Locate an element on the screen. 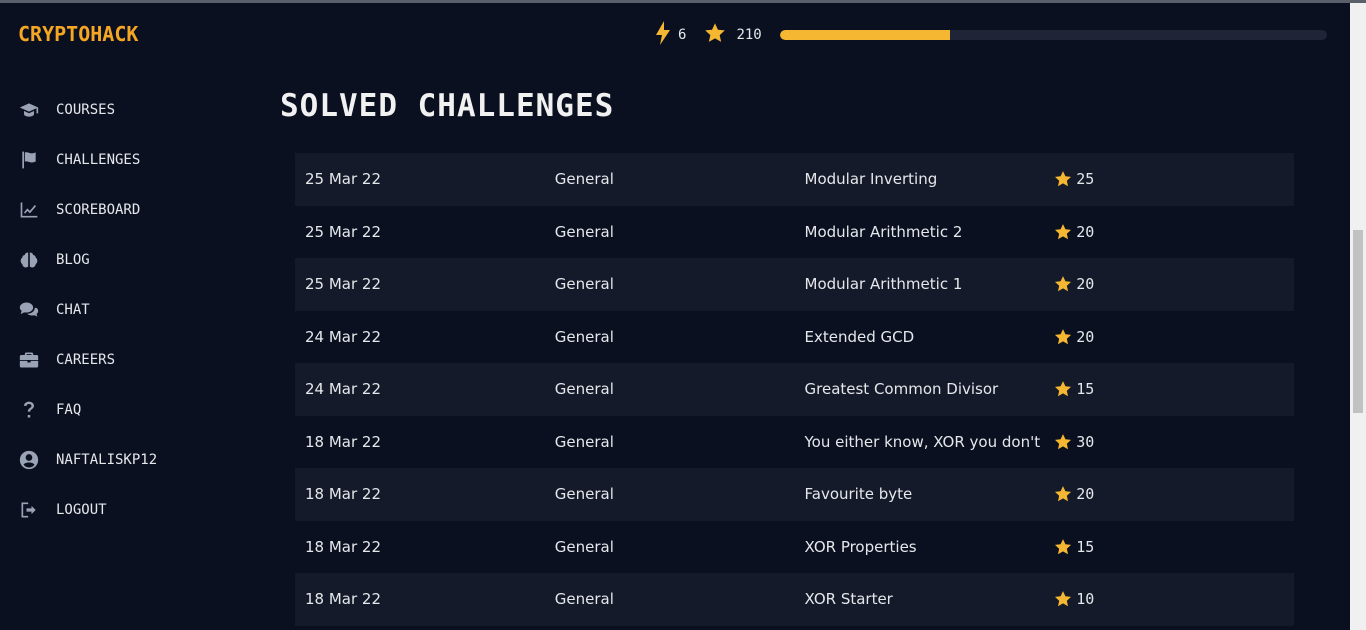 Image resolution: width=1366 pixels, height=630 pixels. user-circle-icon is located at coordinates (29, 460).